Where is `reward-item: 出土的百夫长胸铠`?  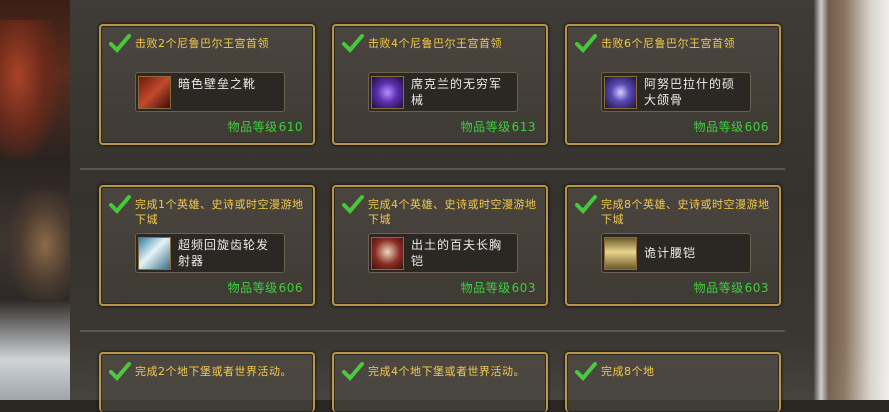
reward-item: 出土的百夫长胸铠 is located at coordinates (443, 253).